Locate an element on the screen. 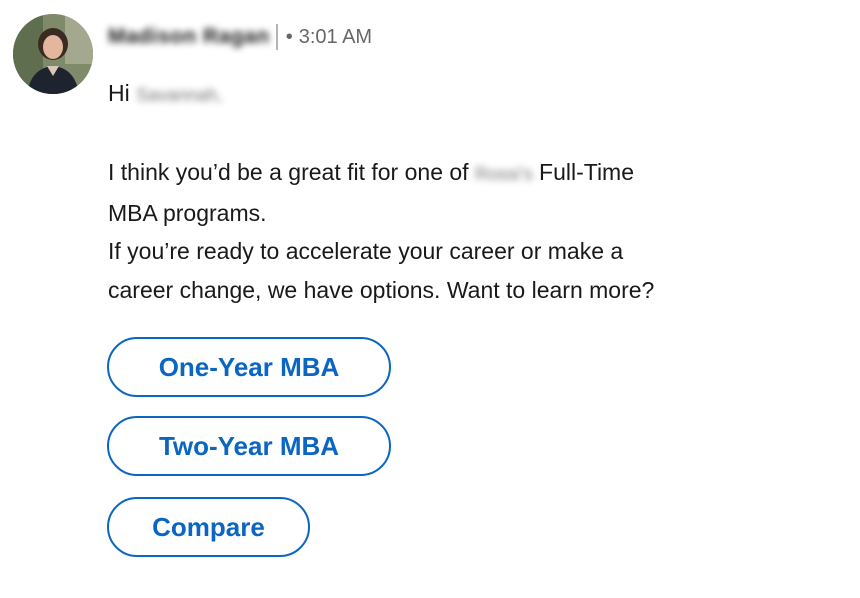 The width and height of the screenshot is (860, 598). greeting-name: Savannah, is located at coordinates (179, 95).